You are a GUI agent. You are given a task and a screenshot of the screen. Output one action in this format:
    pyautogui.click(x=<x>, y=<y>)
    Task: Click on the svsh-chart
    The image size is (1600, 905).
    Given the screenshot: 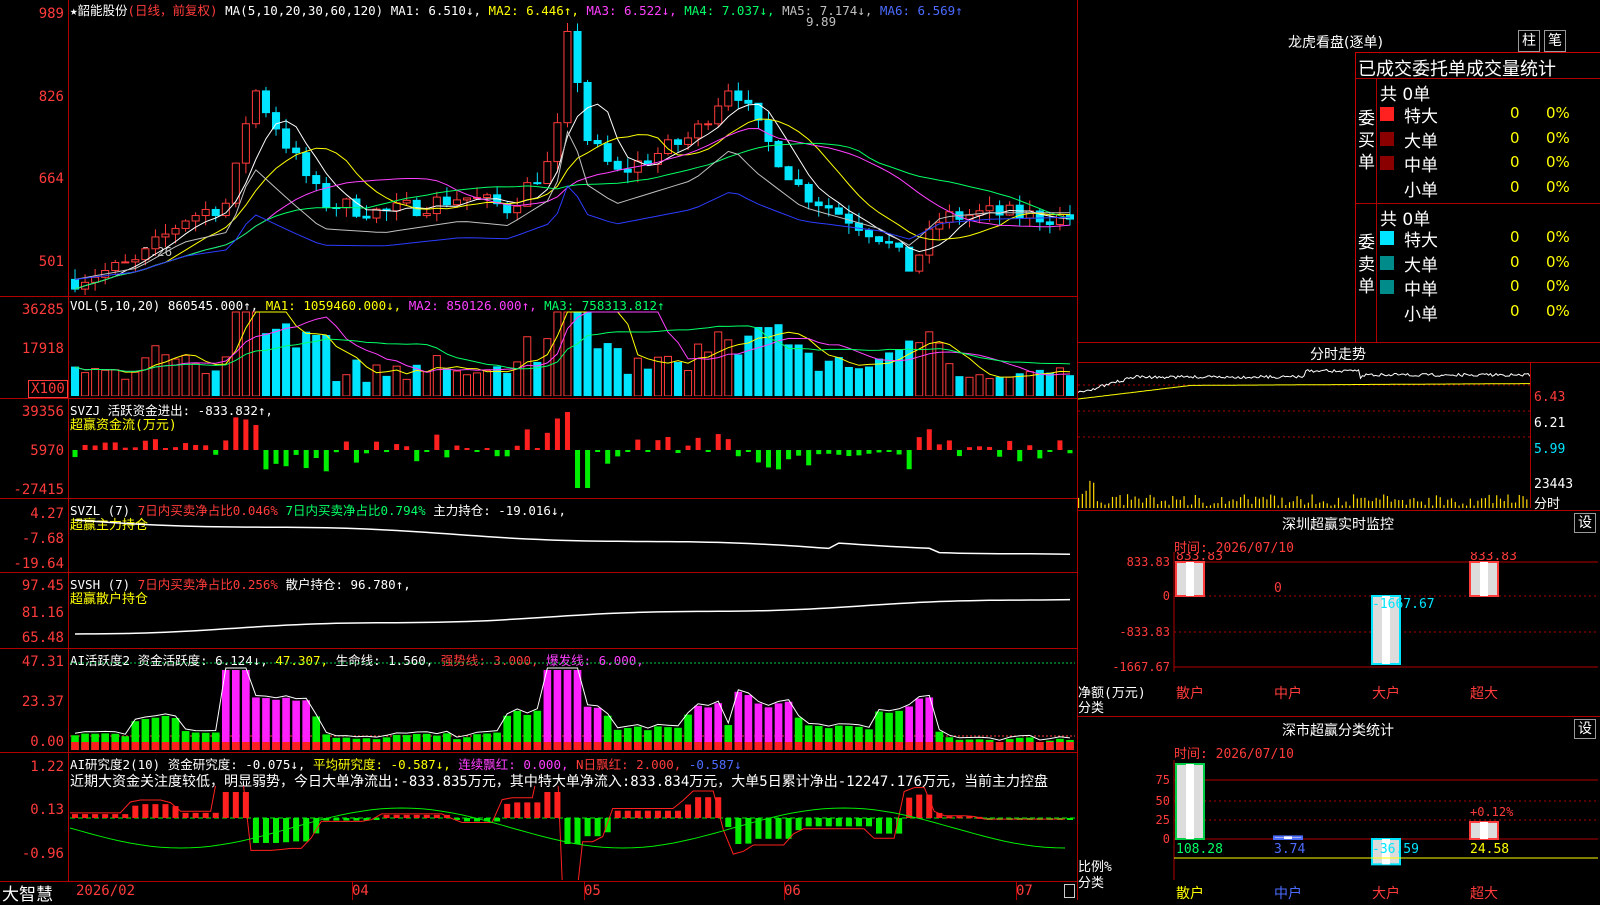 What is the action you would take?
    pyautogui.click(x=572, y=618)
    